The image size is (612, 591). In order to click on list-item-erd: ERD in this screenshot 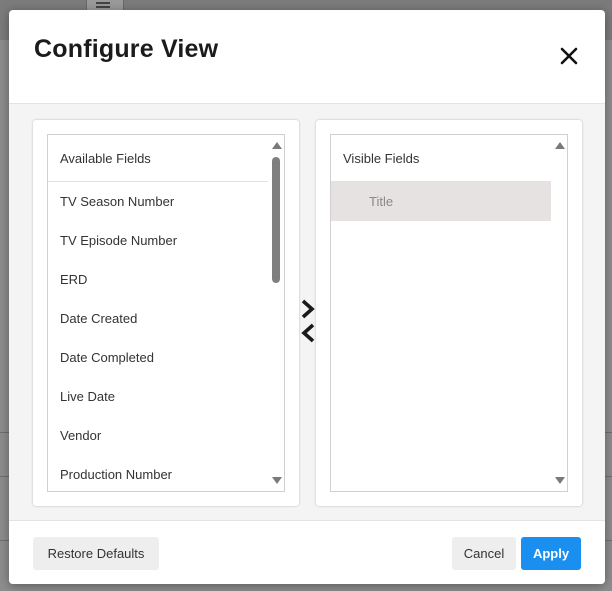, I will do `click(158, 279)`.